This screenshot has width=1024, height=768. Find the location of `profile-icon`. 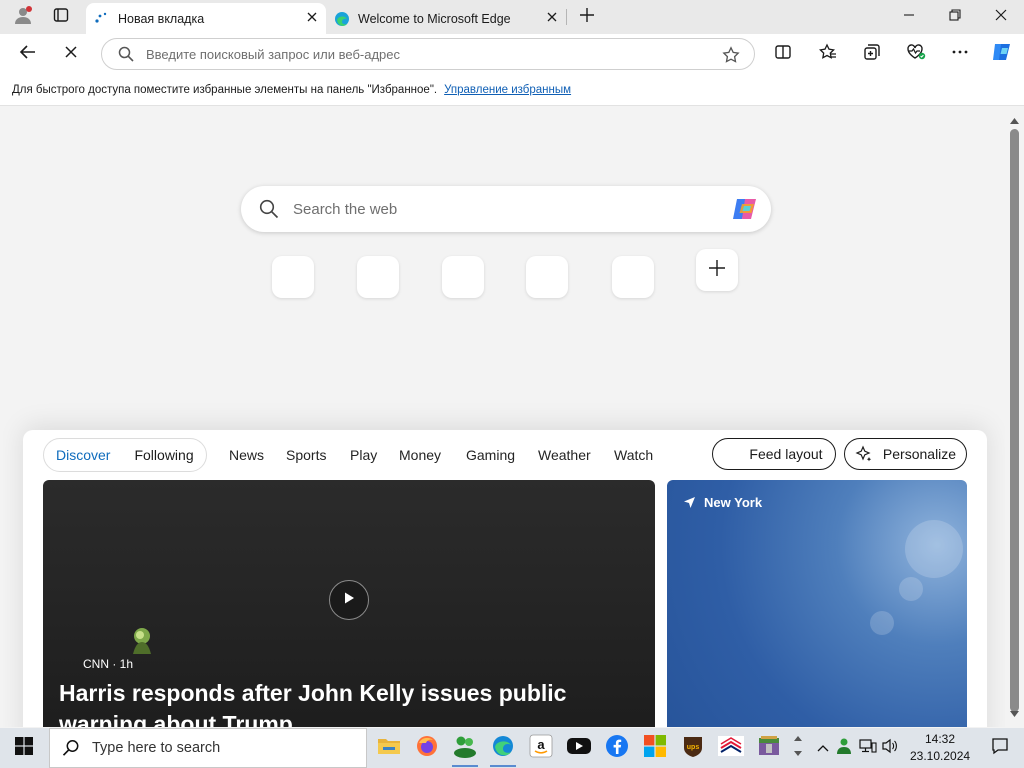

profile-icon is located at coordinates (23, 17).